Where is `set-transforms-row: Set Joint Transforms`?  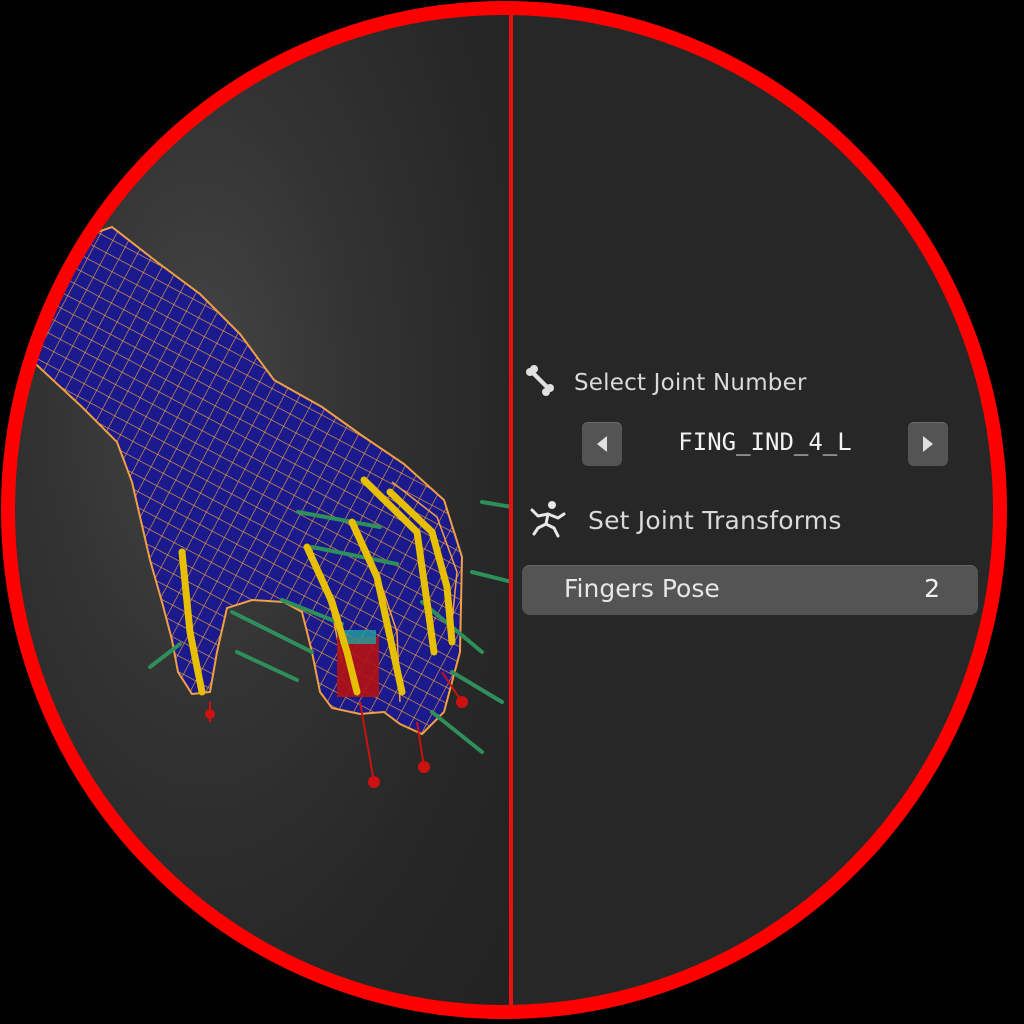
set-transforms-row: Set Joint Transforms is located at coordinates (685, 520).